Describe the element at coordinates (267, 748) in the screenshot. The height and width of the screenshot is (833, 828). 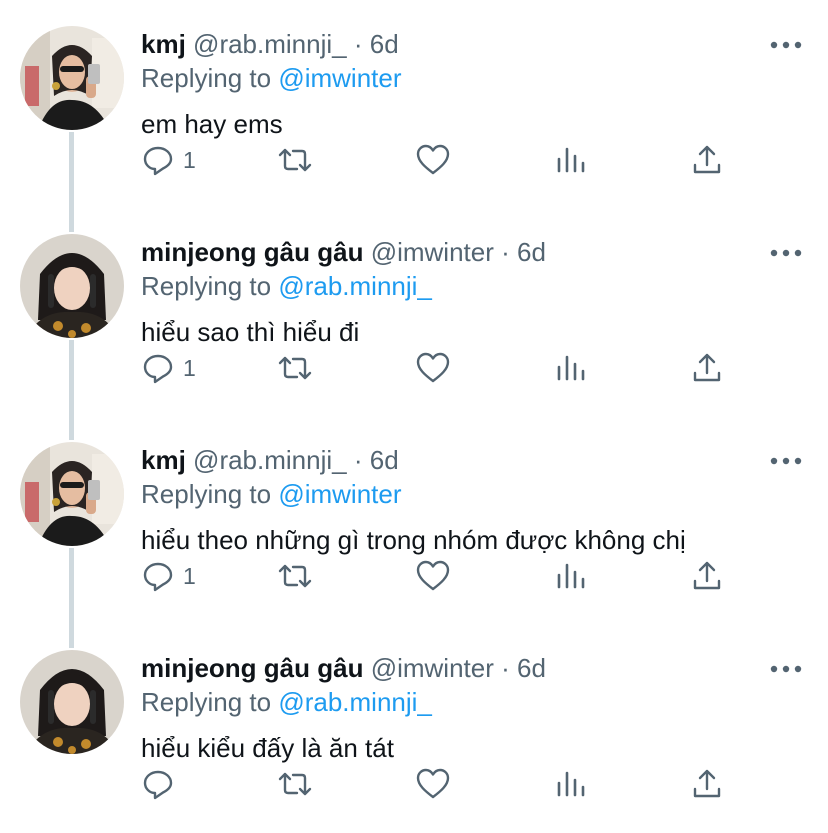
I see `tweet-text: hiểu kiểu đấy là ăn tát` at that location.